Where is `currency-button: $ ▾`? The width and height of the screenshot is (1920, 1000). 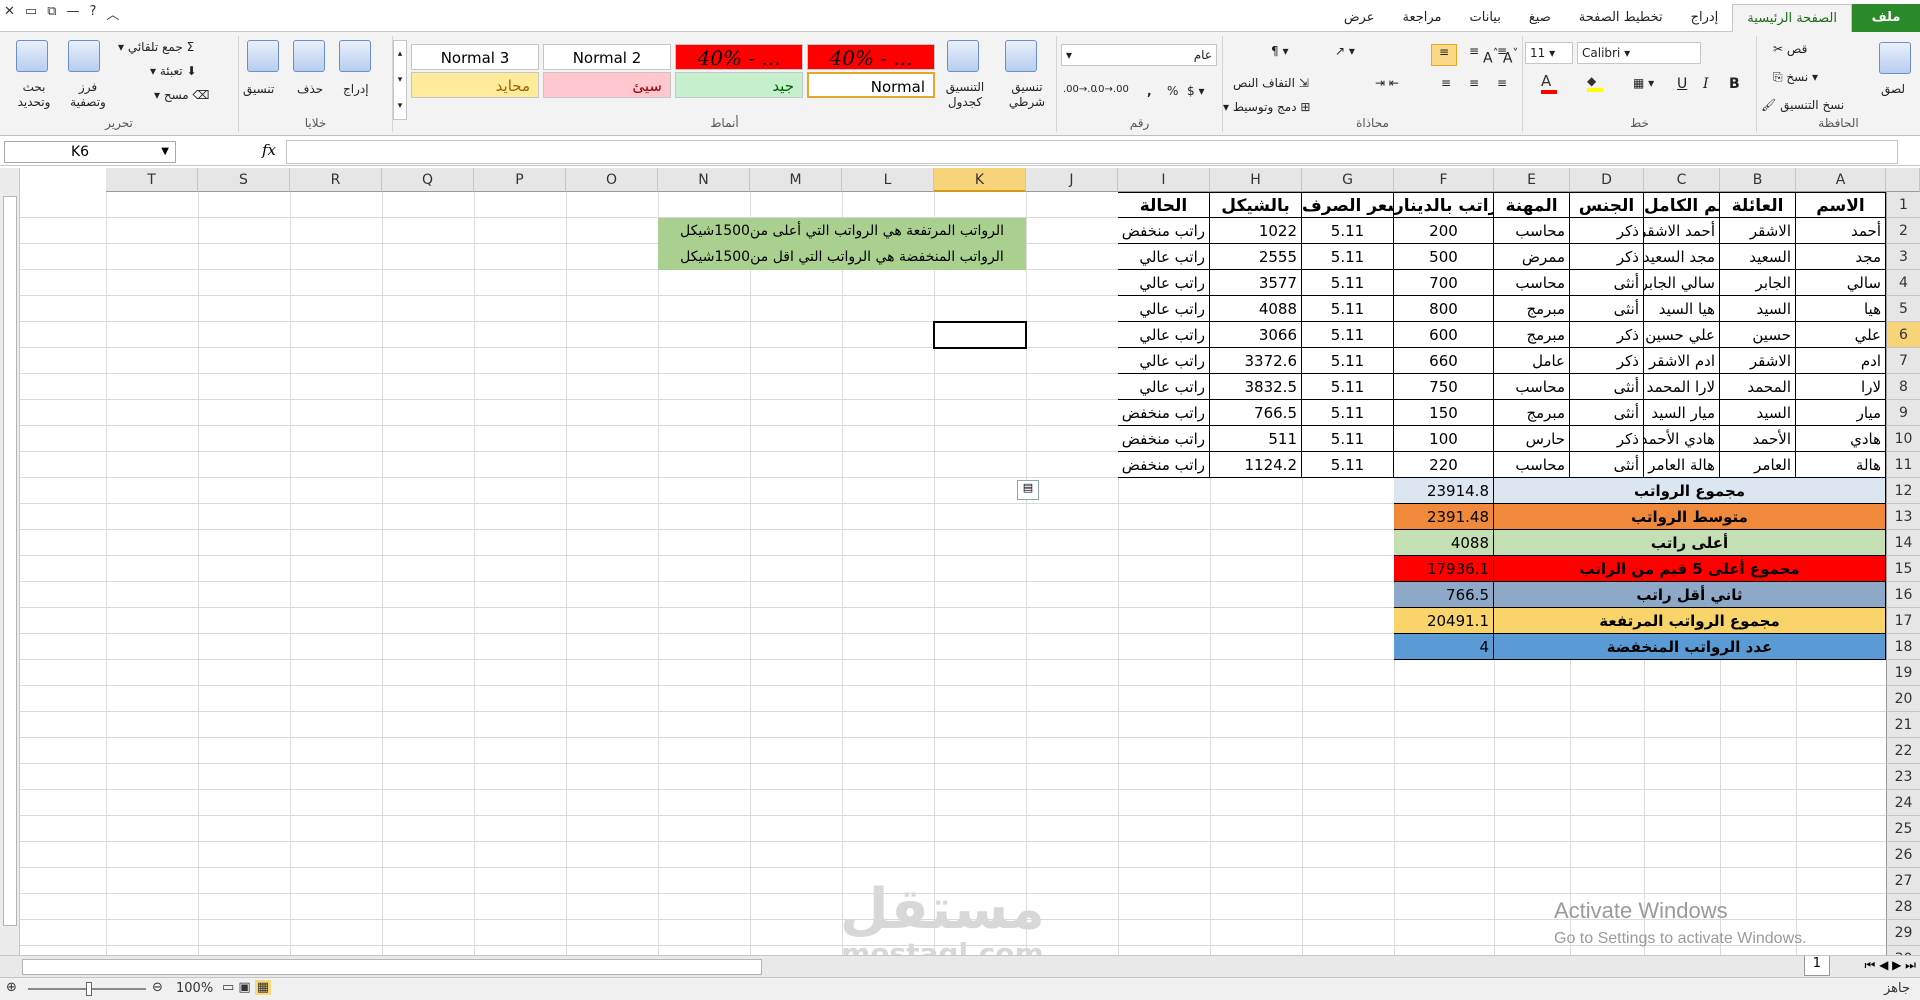 currency-button: $ ▾ is located at coordinates (1195, 91).